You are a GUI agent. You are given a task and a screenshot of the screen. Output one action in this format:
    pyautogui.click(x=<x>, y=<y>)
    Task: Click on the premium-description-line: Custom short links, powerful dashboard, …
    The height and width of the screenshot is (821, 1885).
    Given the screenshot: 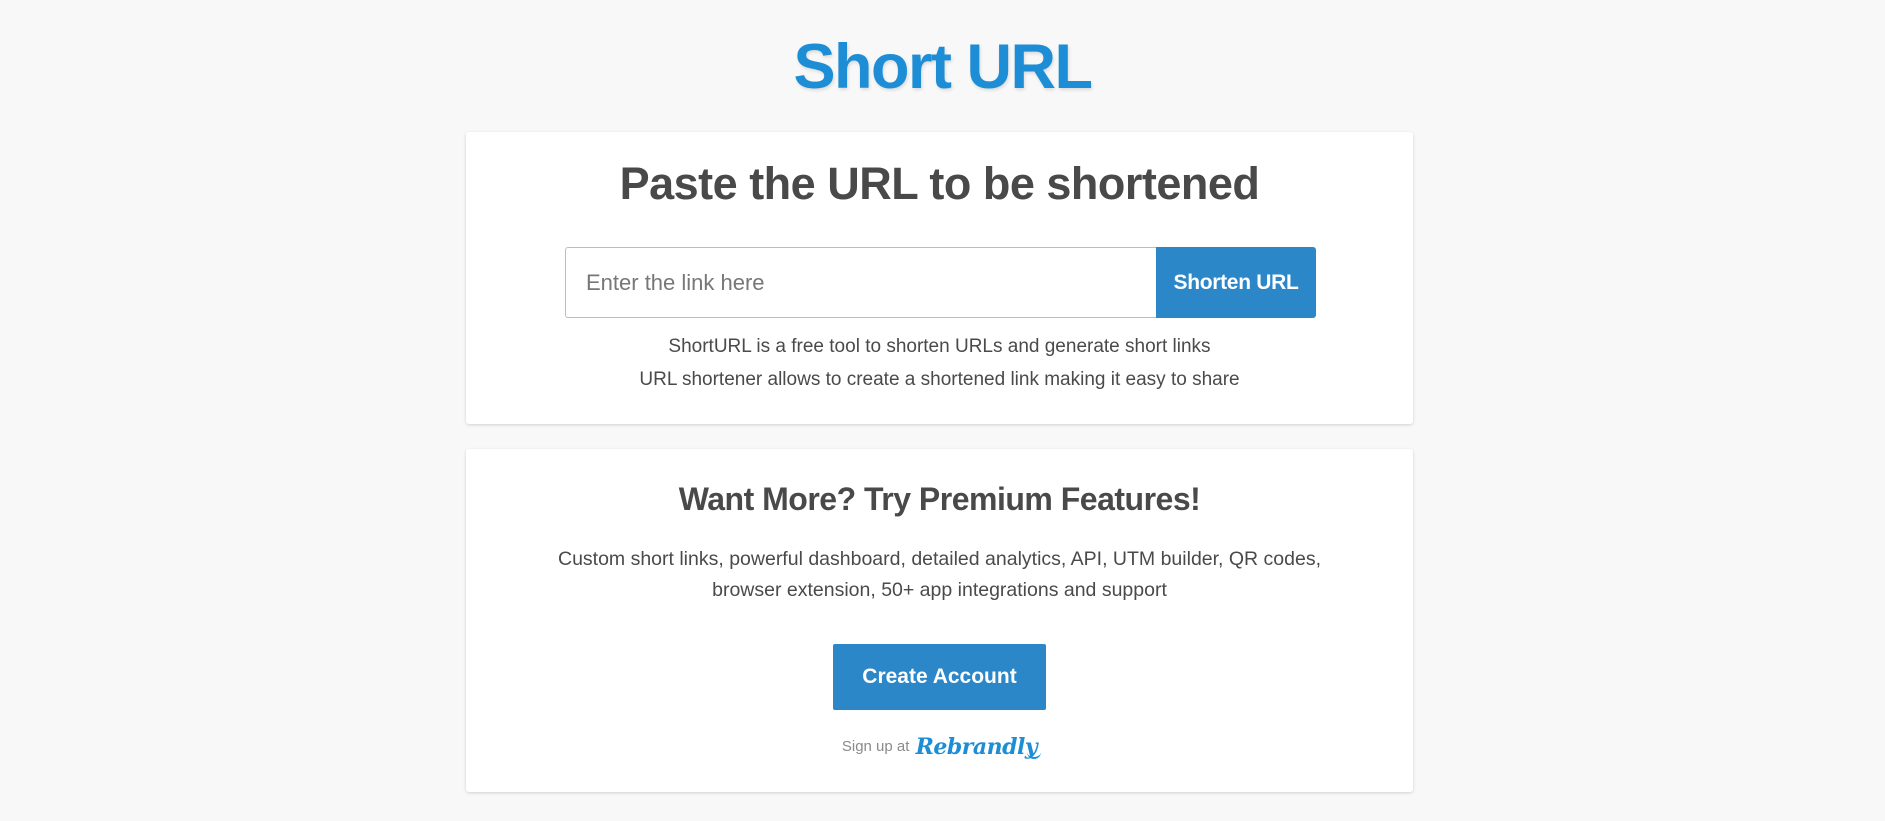 What is the action you would take?
    pyautogui.click(x=939, y=559)
    